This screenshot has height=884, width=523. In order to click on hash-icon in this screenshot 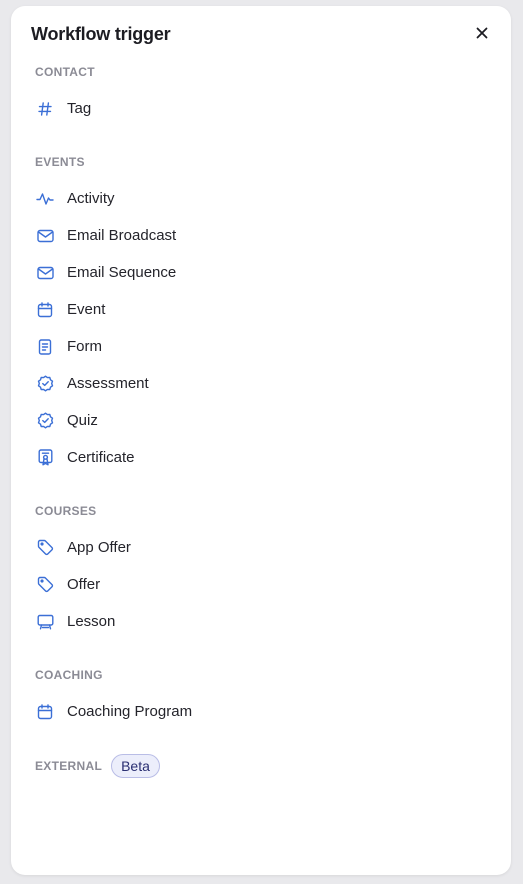, I will do `click(45, 109)`.